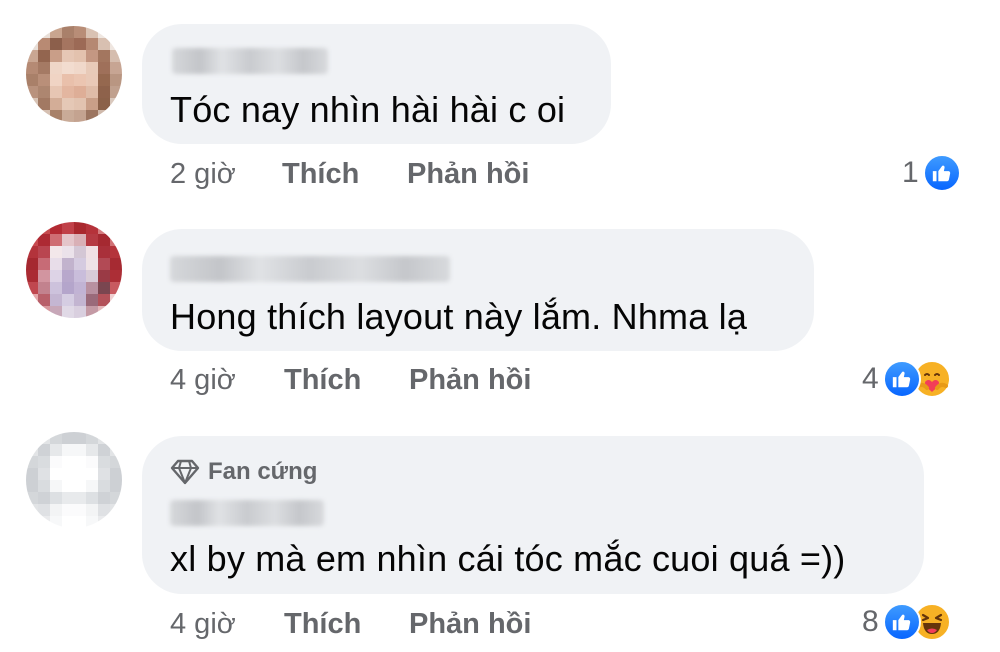 Image resolution: width=1000 pixels, height=652 pixels. Describe the element at coordinates (360, 176) in the screenshot. I see `comment-actions: 2 giờ Thích Phản hồi` at that location.